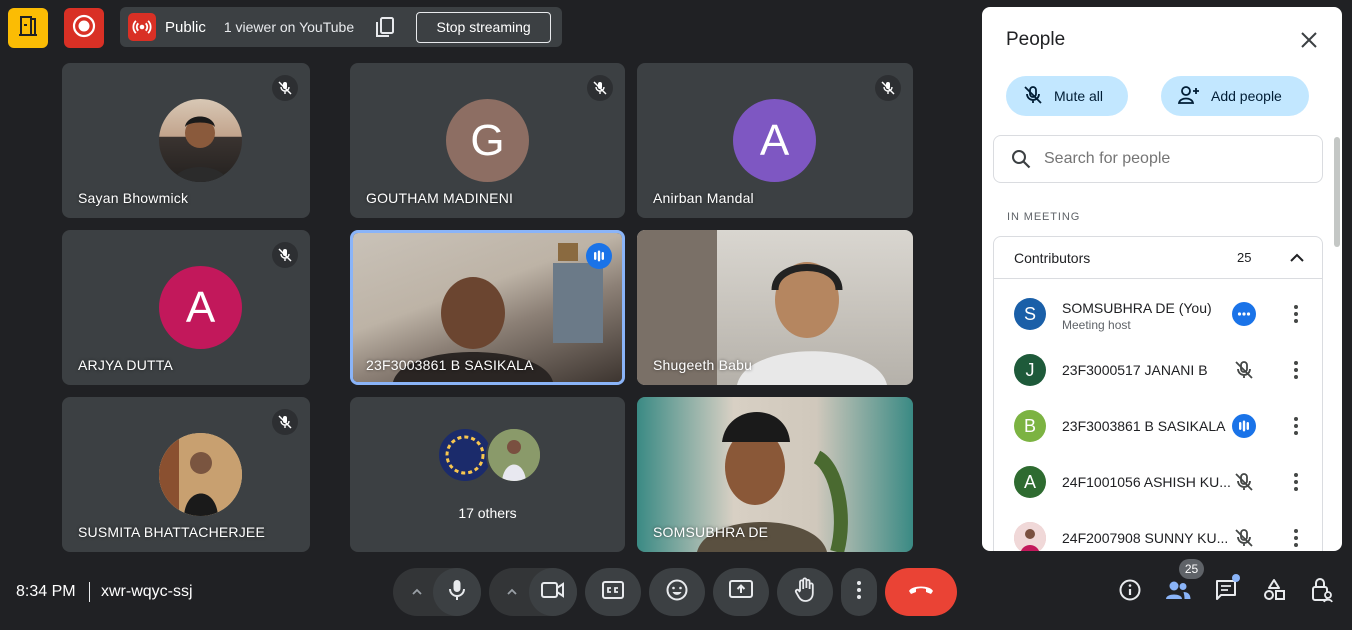 Image resolution: width=1352 pixels, height=630 pixels. I want to click on participant-tile: A Anirban Mandal, so click(775, 140).